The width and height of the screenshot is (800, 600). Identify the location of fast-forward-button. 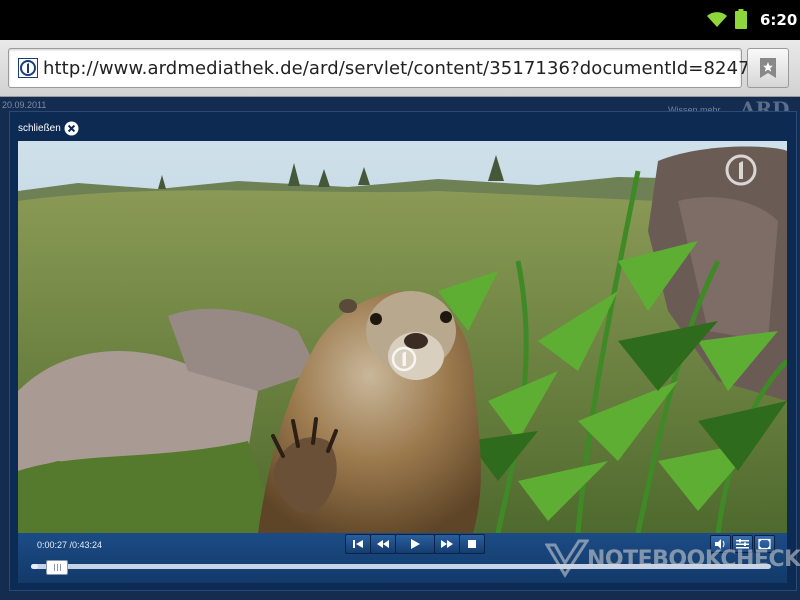
(447, 544).